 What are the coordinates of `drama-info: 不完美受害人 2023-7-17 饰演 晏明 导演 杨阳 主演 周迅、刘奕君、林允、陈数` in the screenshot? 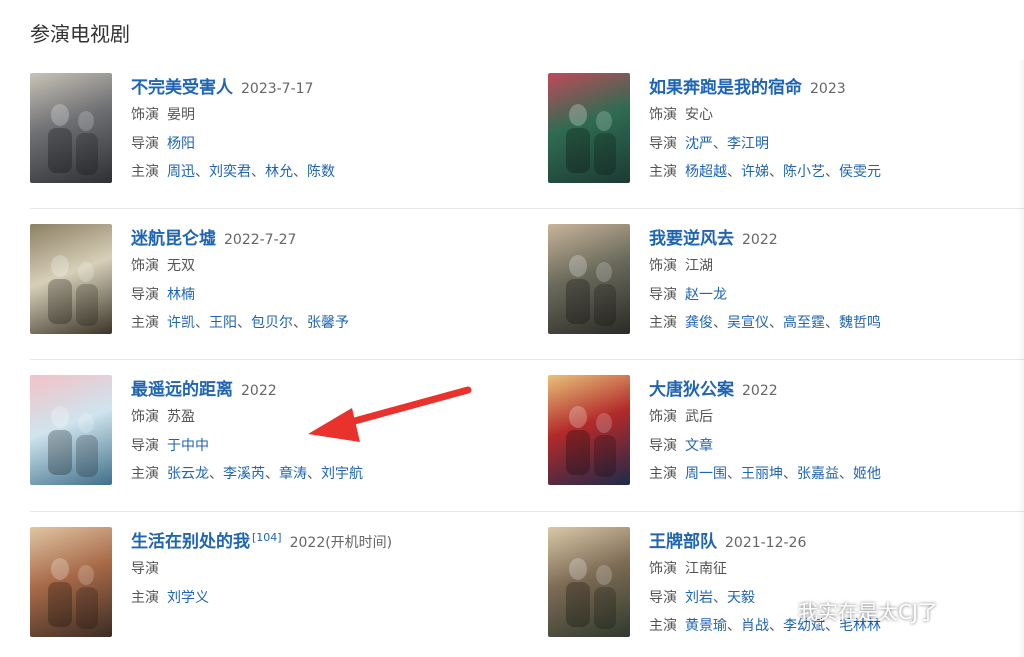 It's located at (233, 130).